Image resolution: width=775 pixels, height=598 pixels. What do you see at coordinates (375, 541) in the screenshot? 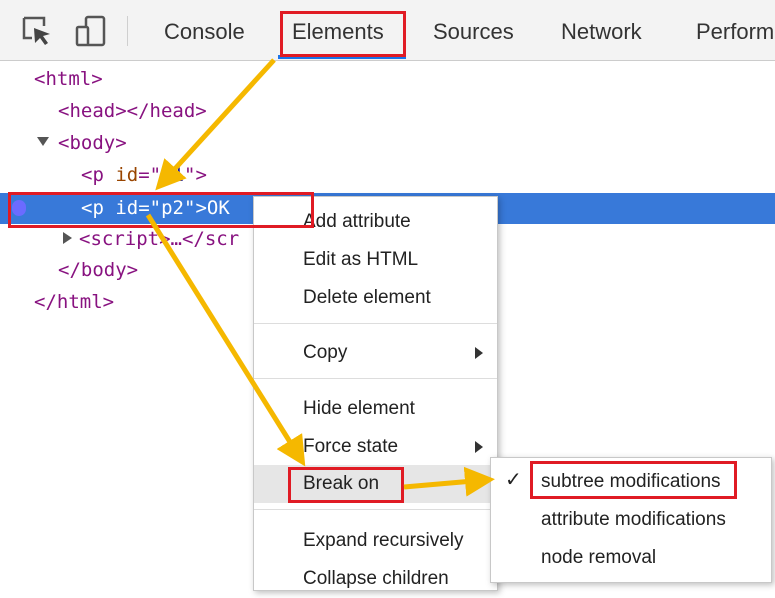
I see `menu-item-expand-recursively: Expand recursively` at bounding box center [375, 541].